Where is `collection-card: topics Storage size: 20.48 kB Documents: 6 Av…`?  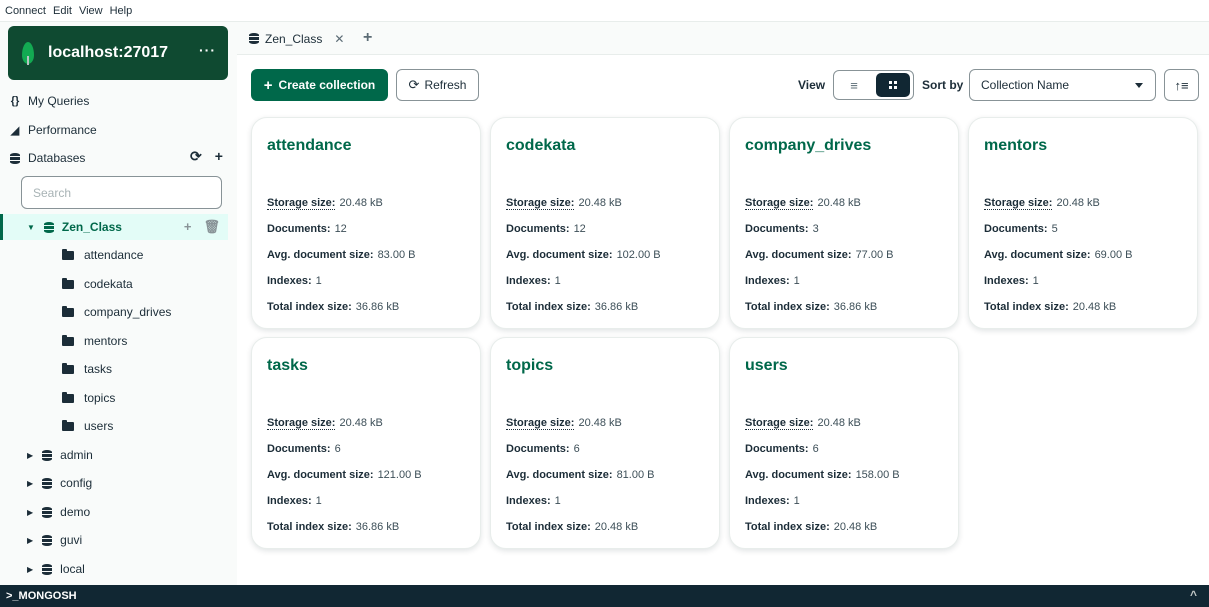
collection-card: topics Storage size: 20.48 kB Documents: 6 Av… is located at coordinates (605, 443).